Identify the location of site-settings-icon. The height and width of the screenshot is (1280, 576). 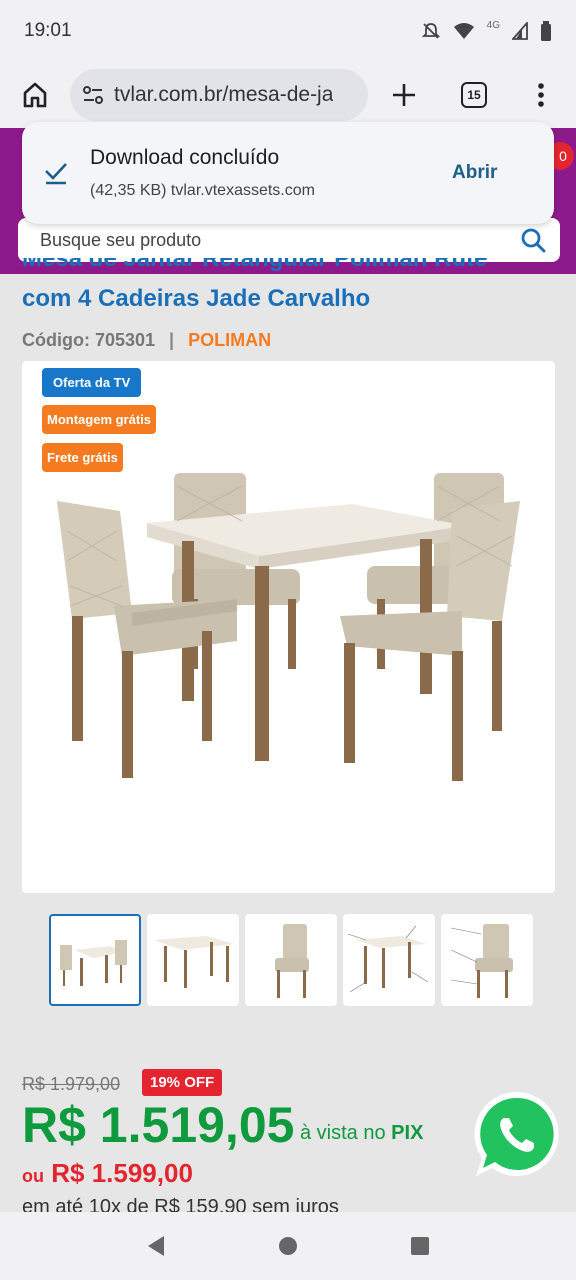
(93, 95).